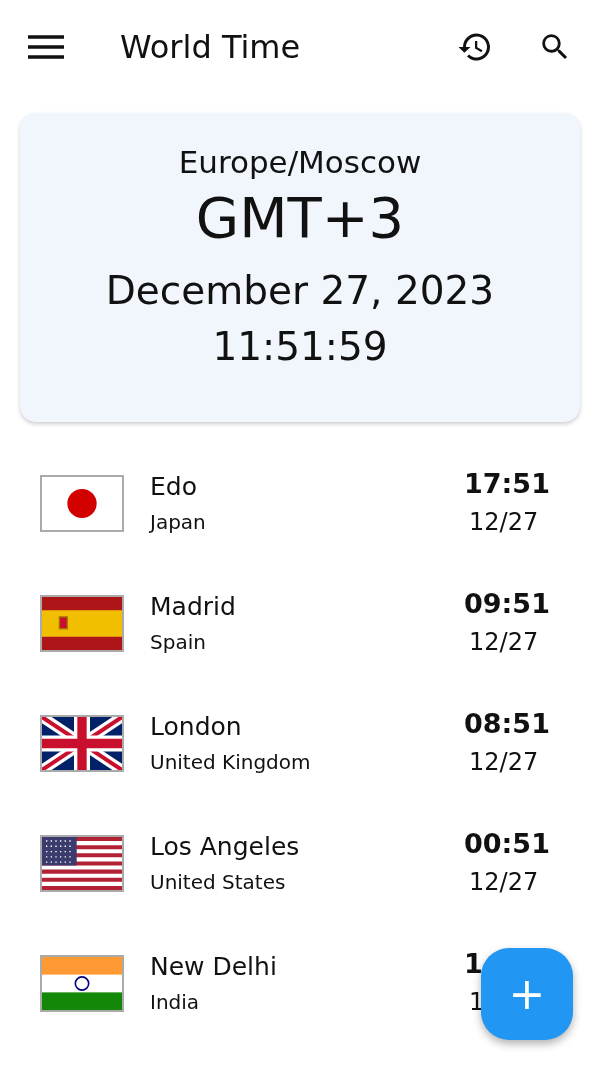 The height and width of the screenshot is (1067, 600). Describe the element at coordinates (218, 882) in the screenshot. I see `country-name: United States` at that location.